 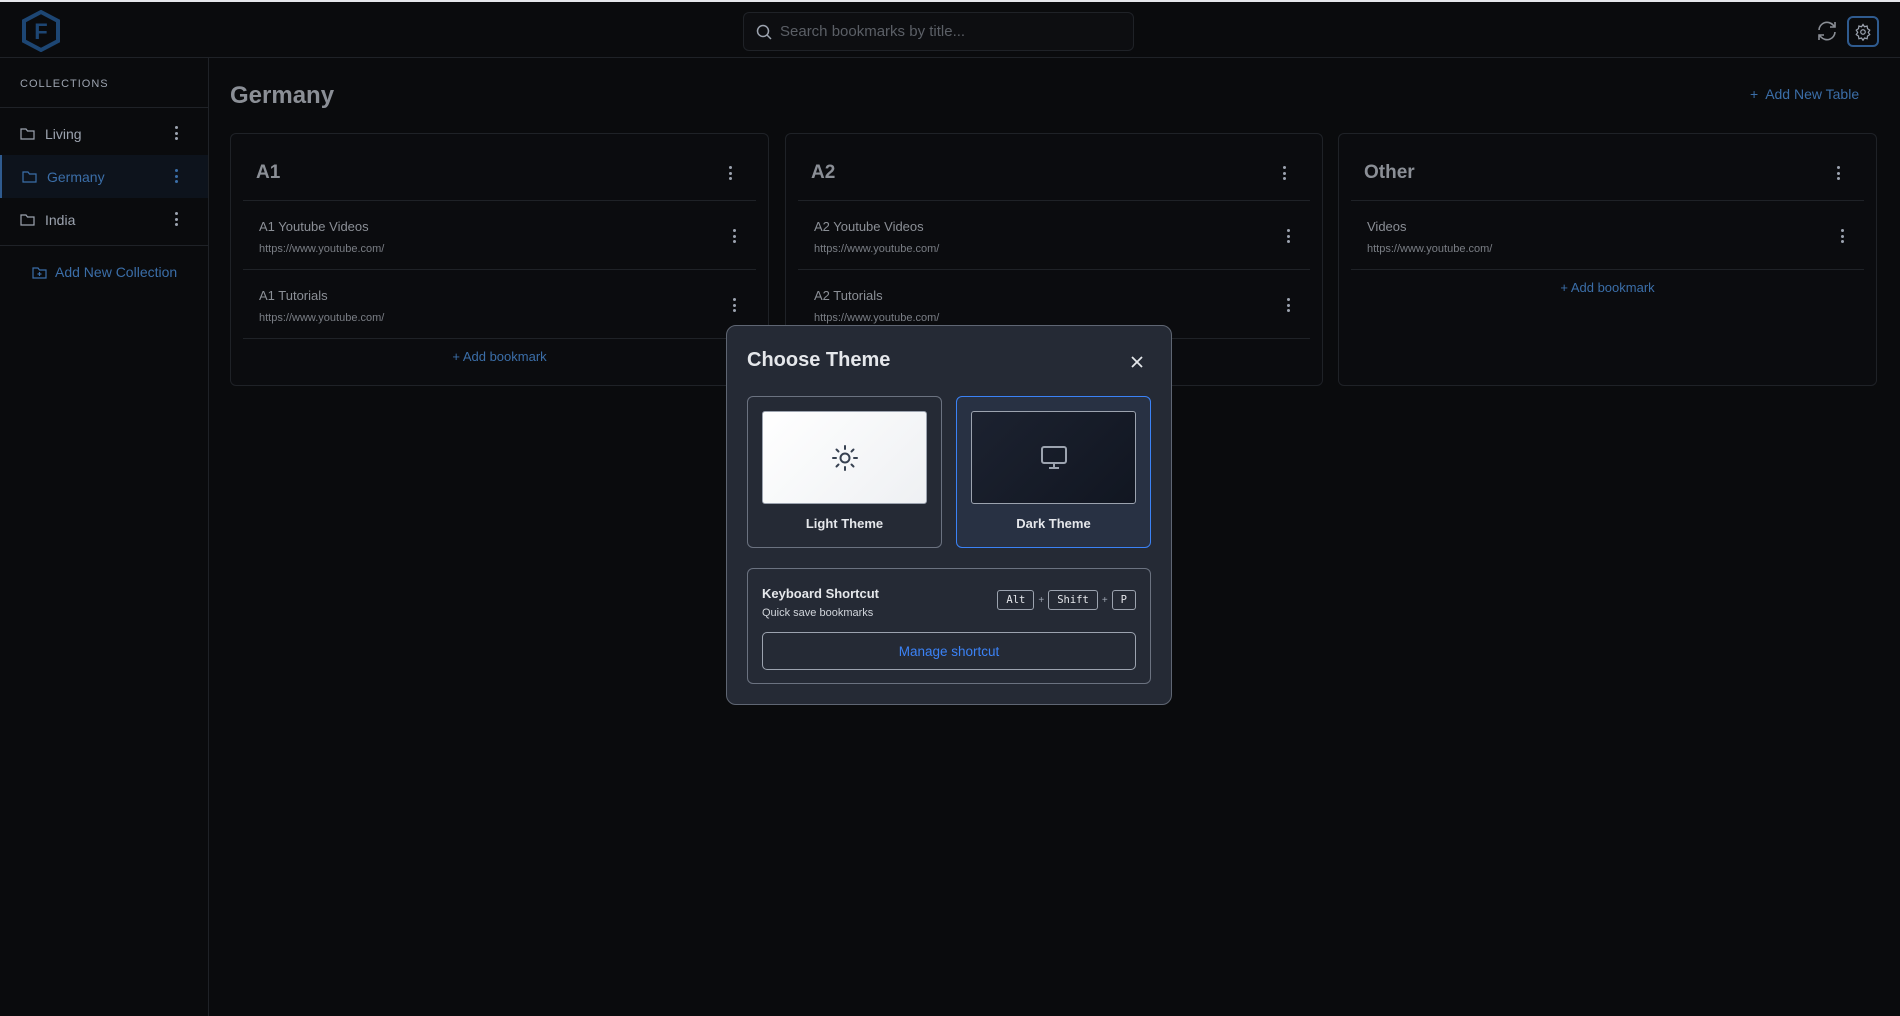 What do you see at coordinates (1016, 600) in the screenshot?
I see `key-alt: Alt` at bounding box center [1016, 600].